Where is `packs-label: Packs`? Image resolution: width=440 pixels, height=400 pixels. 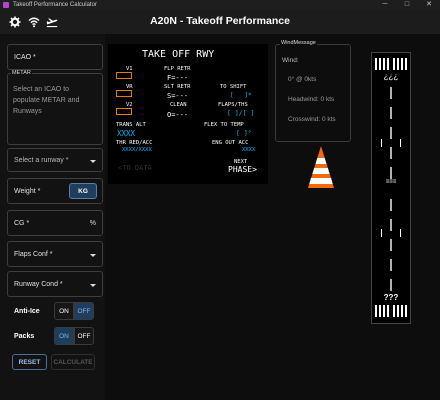 packs-label: Packs is located at coordinates (24, 336).